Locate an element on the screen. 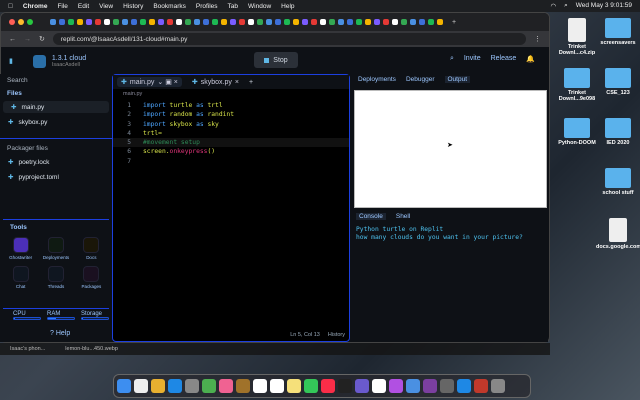  tool-deployments: Deployments is located at coordinates (55, 248).